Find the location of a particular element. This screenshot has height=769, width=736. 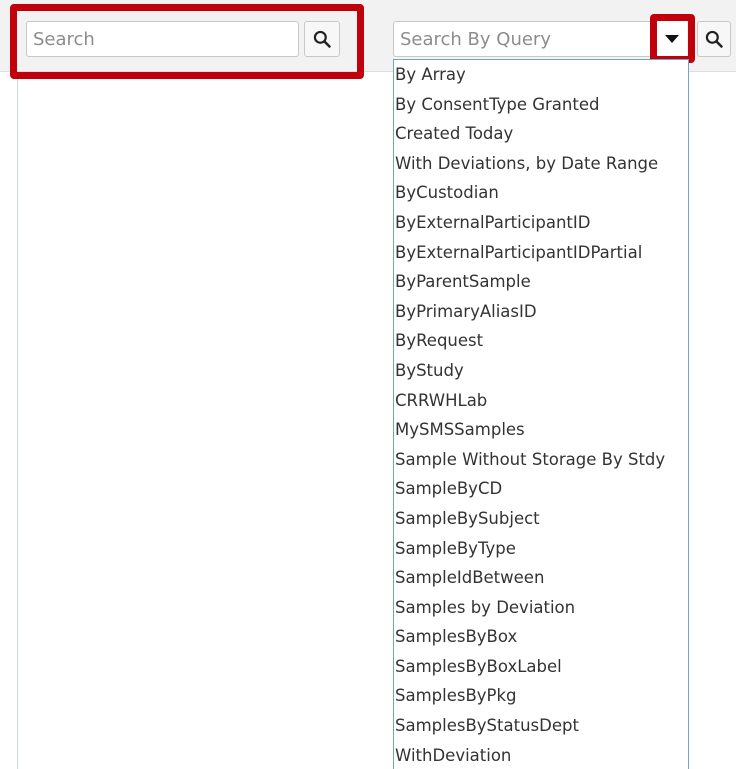

dropdown-item: ByRequest is located at coordinates (541, 341).